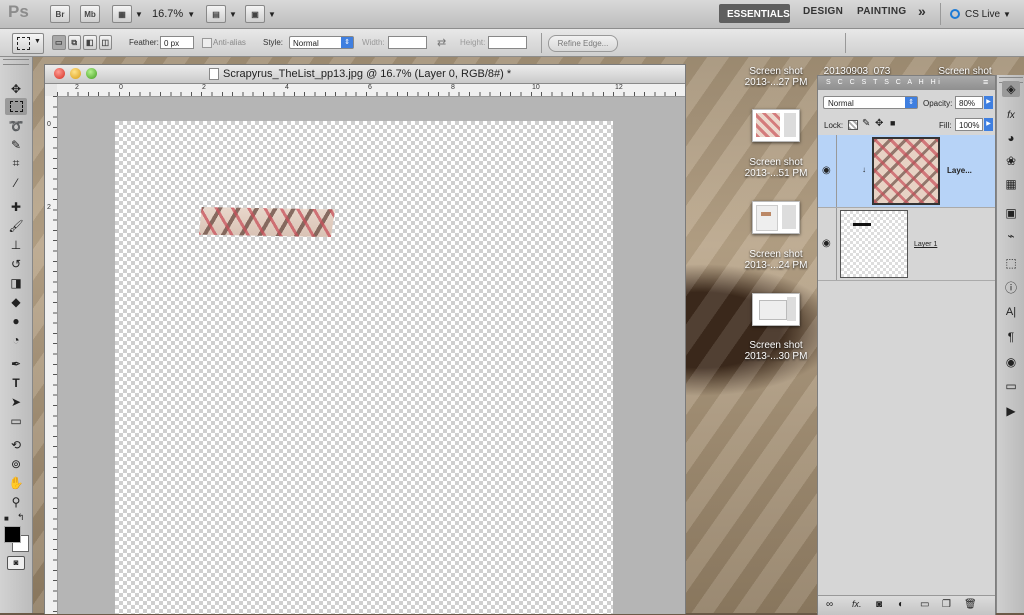  I want to click on close-button, so click(59, 73).